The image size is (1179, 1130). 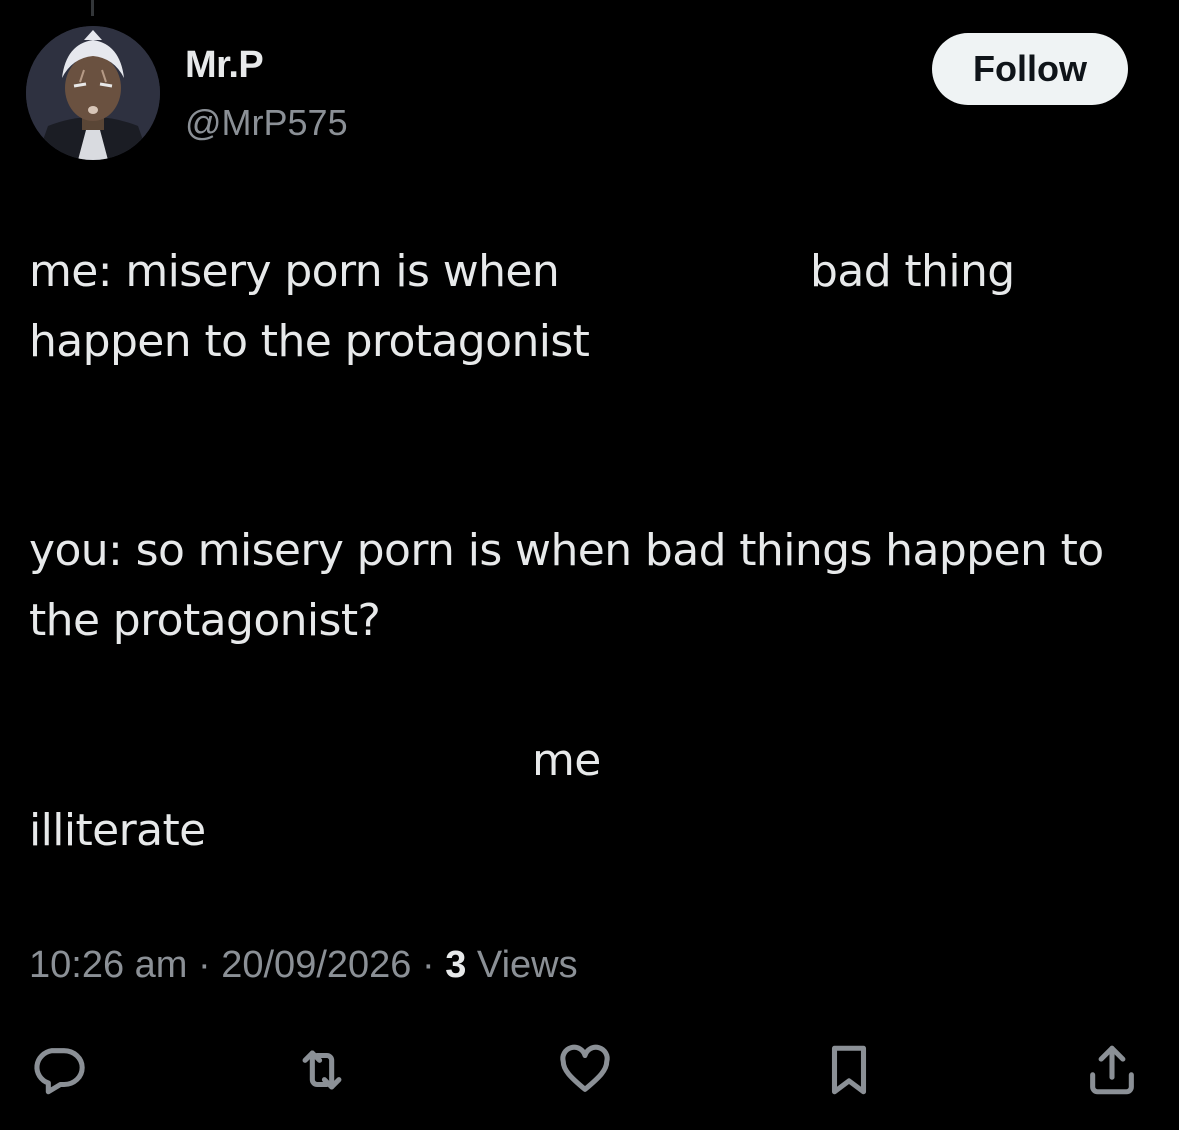 I want to click on anime-character-avatar-icon, so click(x=93, y=93).